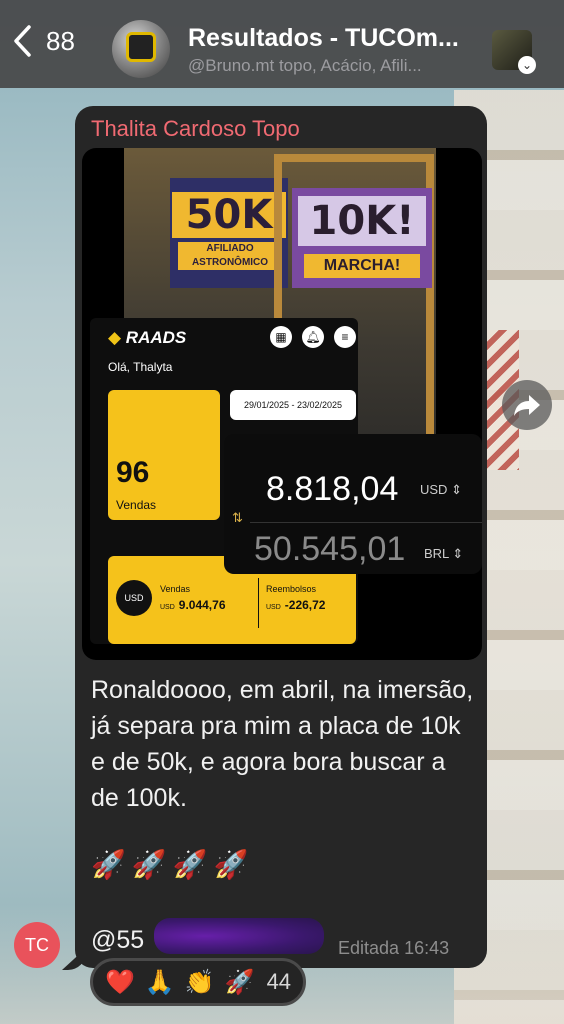 The image size is (564, 1024). Describe the element at coordinates (514, 52) in the screenshot. I see `profile-avatar: ⌄` at that location.